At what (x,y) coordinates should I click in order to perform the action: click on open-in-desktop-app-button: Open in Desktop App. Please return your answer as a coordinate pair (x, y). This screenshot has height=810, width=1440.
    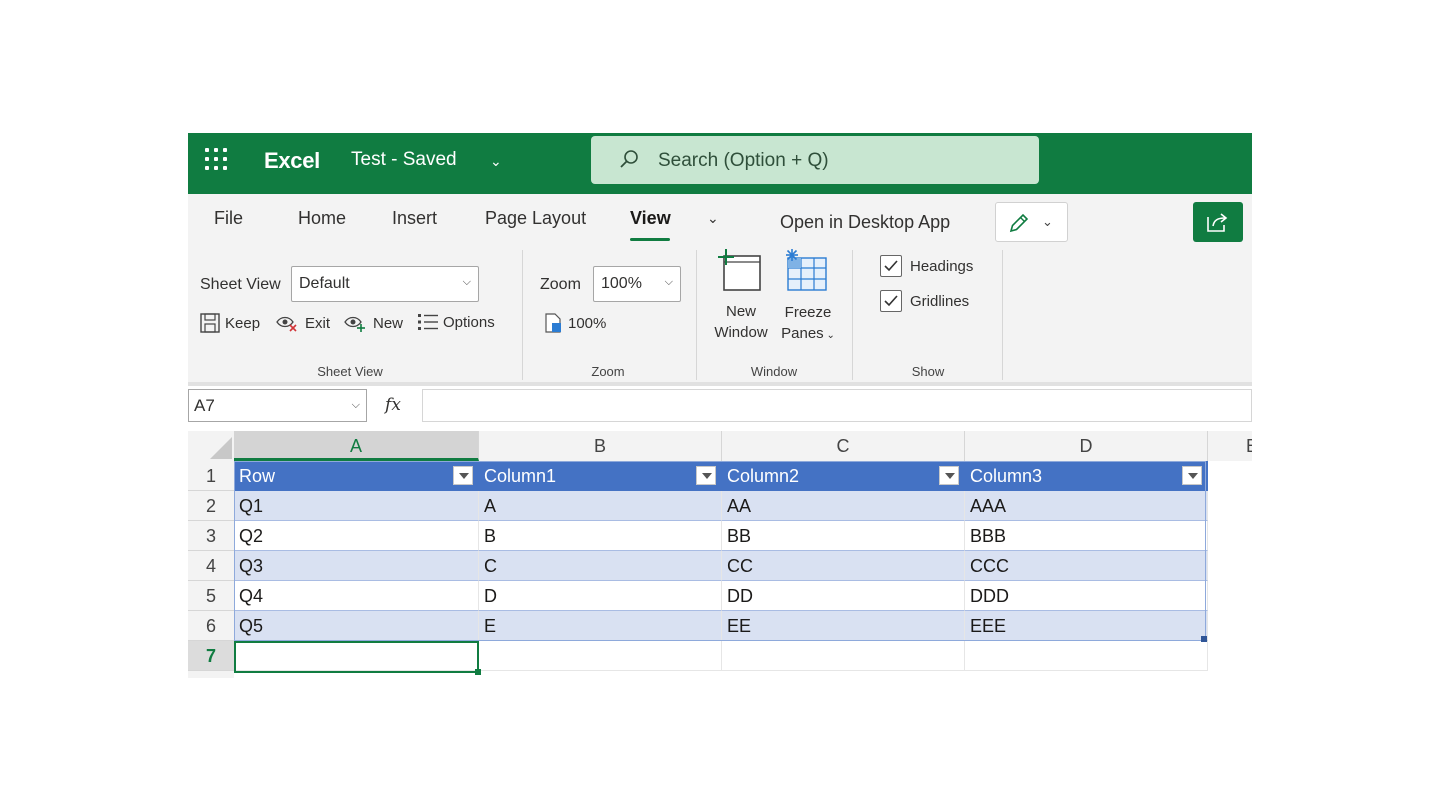
    Looking at the image, I should click on (865, 222).